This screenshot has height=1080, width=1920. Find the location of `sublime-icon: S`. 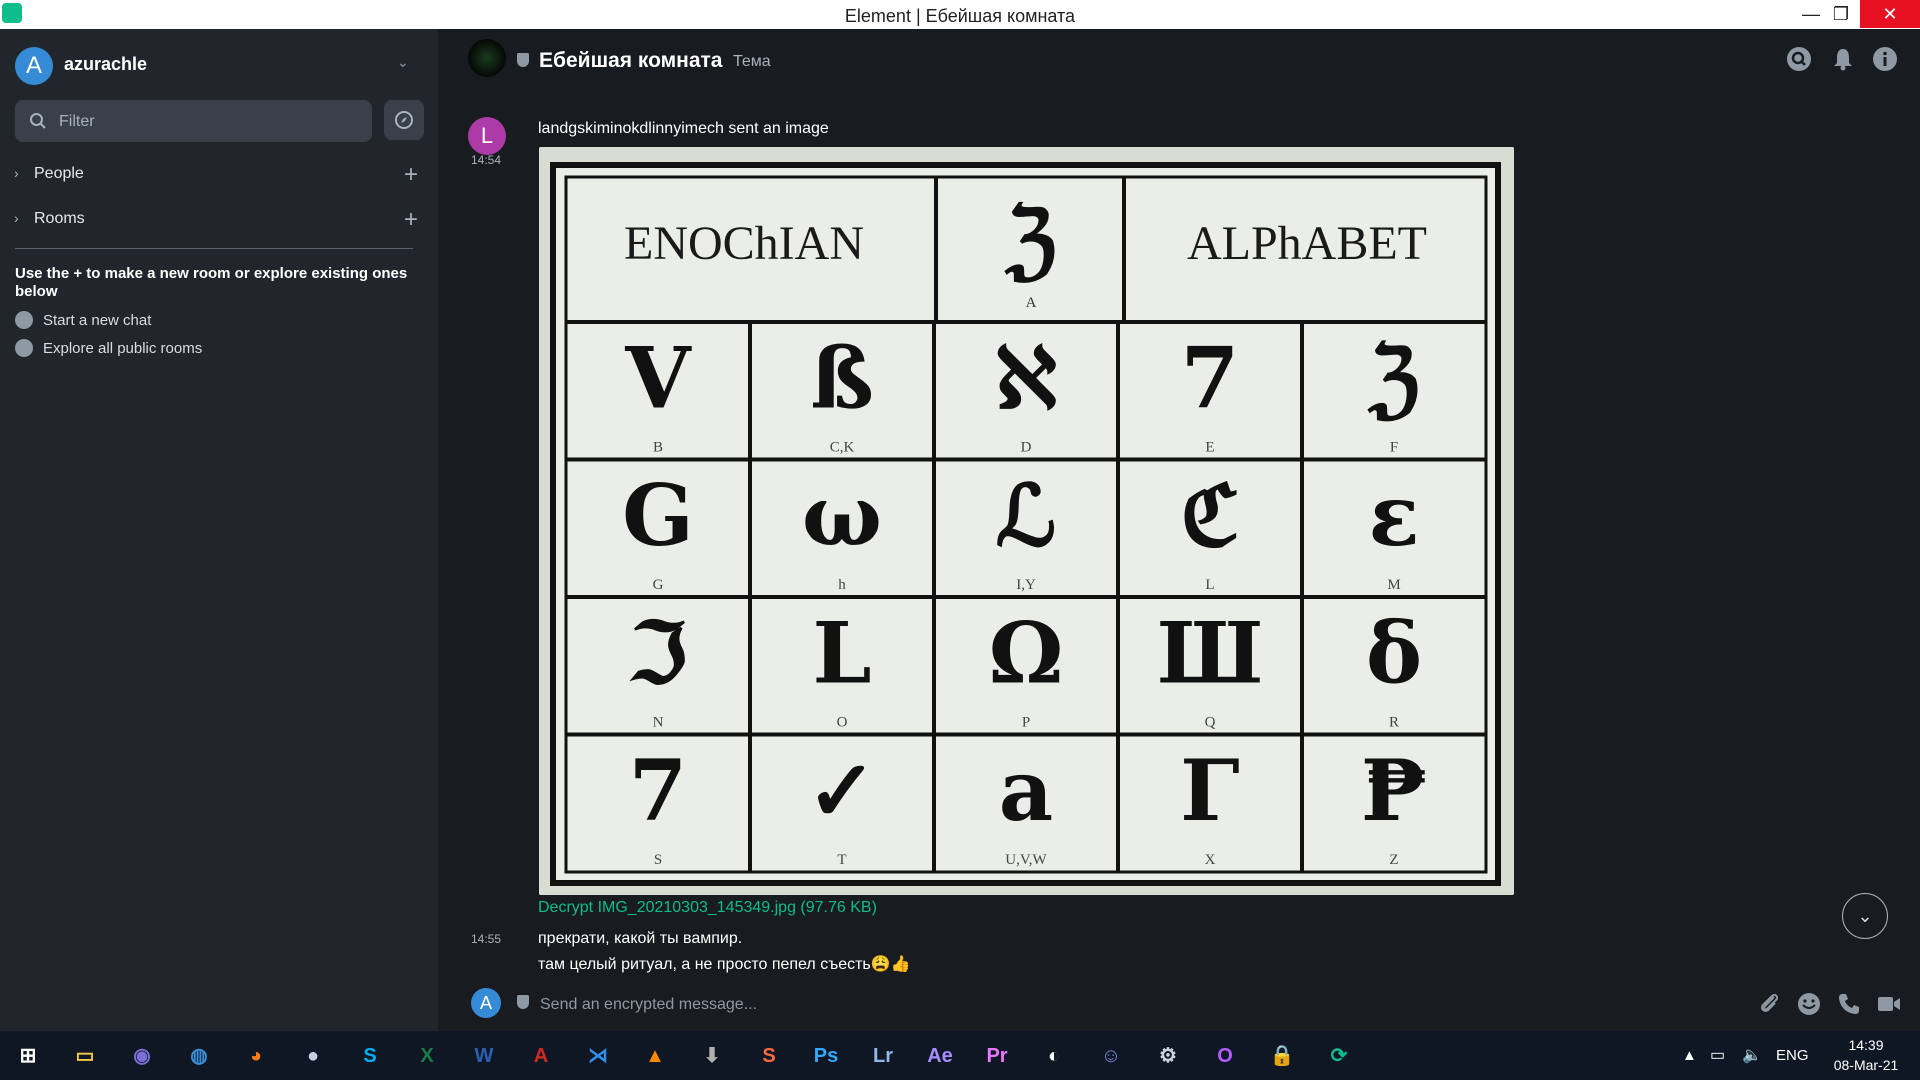

sublime-icon: S is located at coordinates (769, 1056).